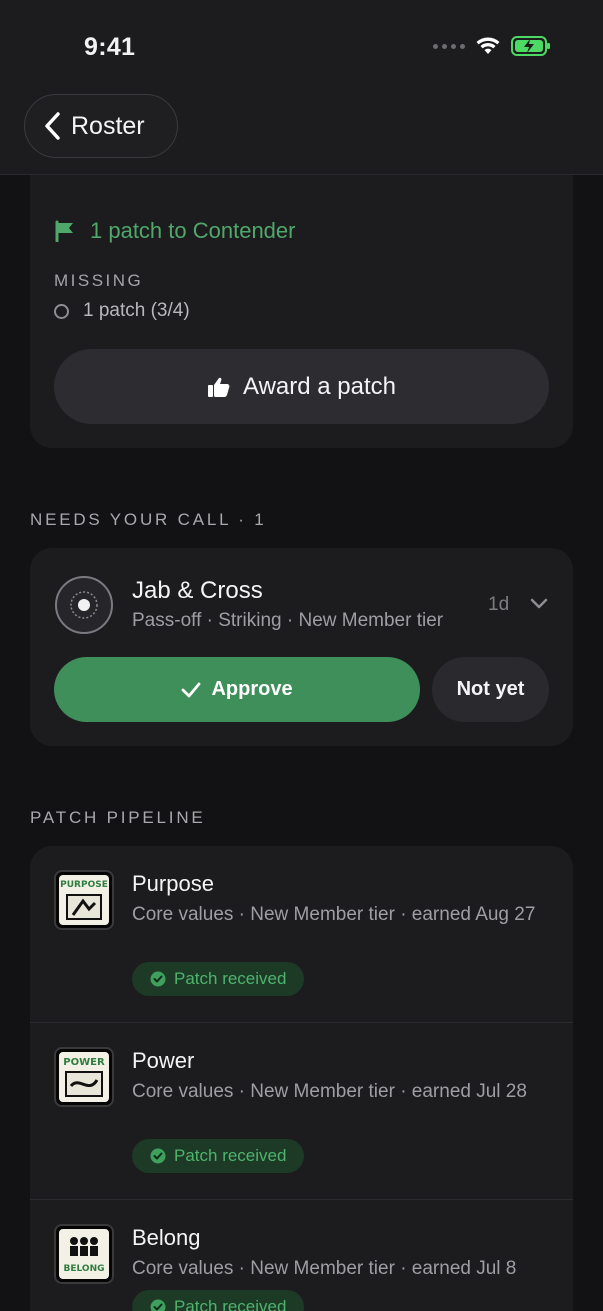 The width and height of the screenshot is (603, 1311). What do you see at coordinates (61, 311) in the screenshot?
I see `empty-circle-icon` at bounding box center [61, 311].